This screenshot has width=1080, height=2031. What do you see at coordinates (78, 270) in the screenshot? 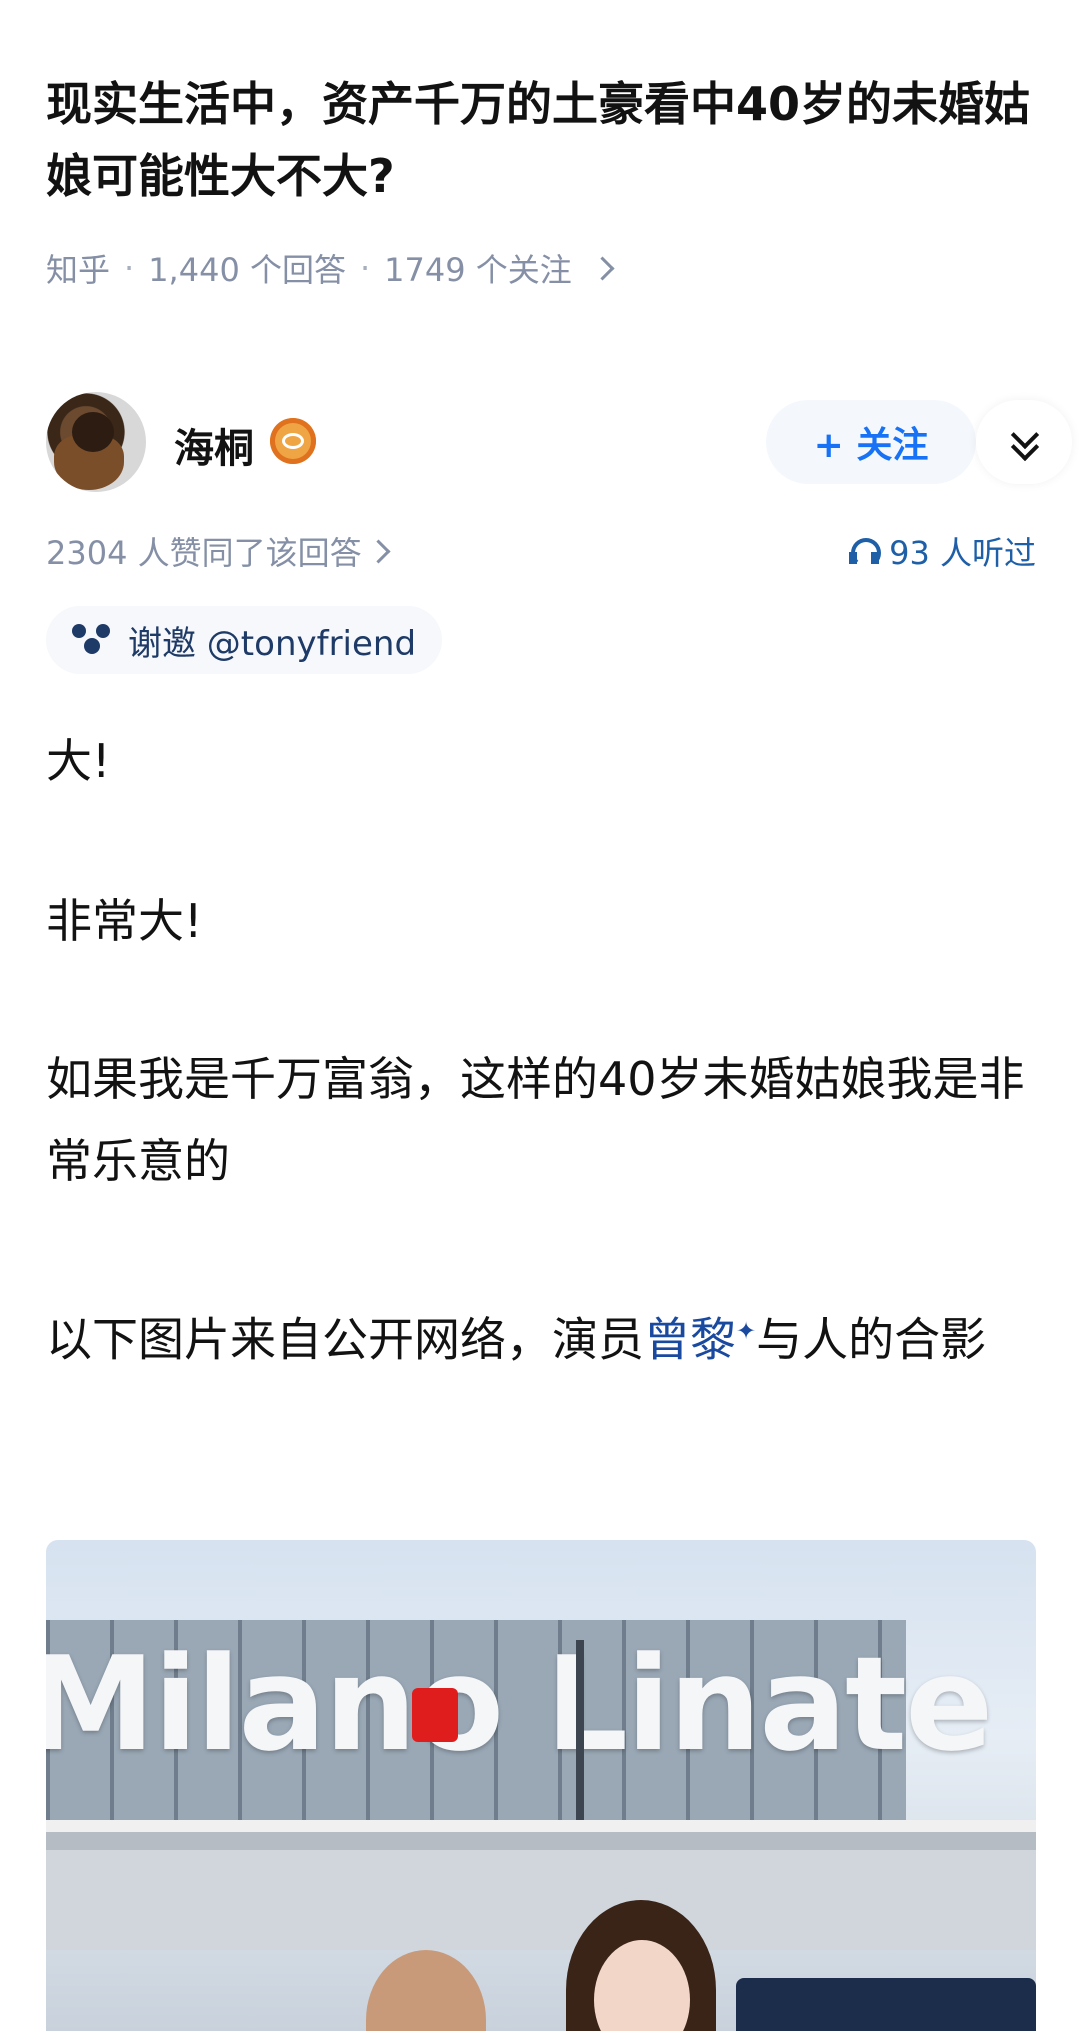
I see `source-label: 知乎` at bounding box center [78, 270].